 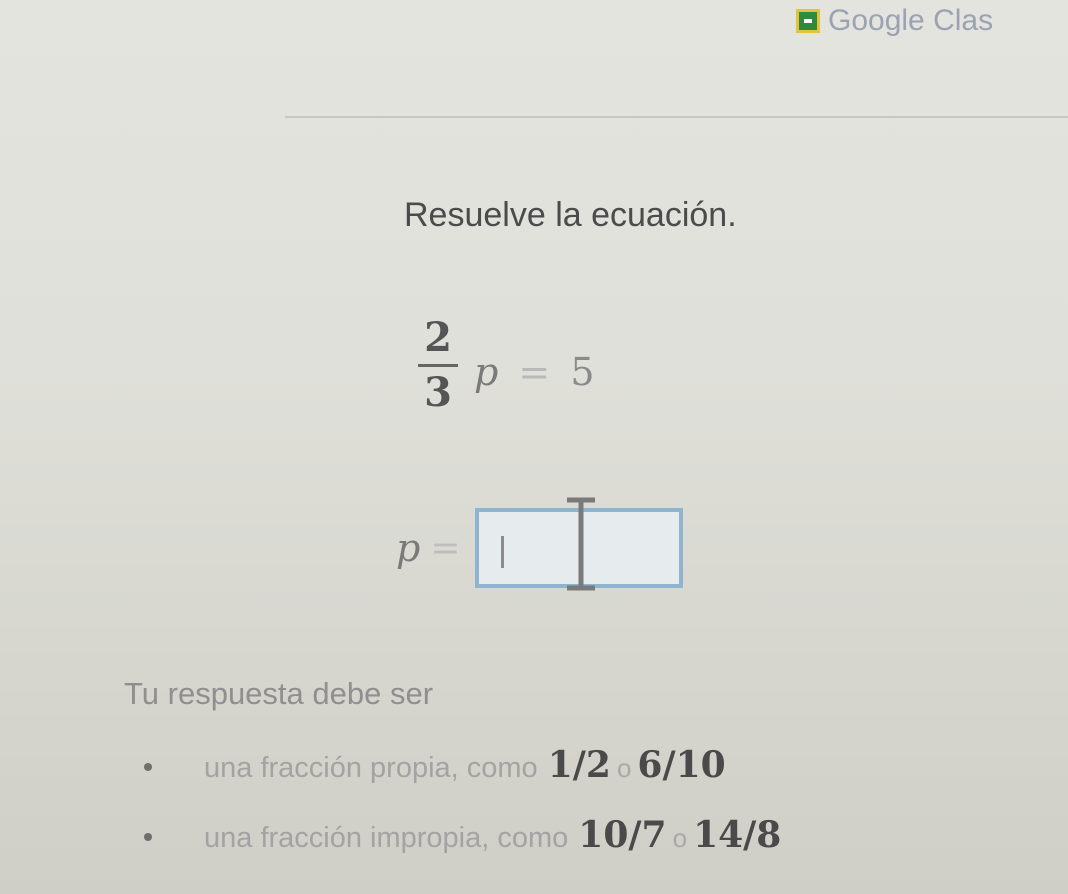 What do you see at coordinates (408, 548) in the screenshot?
I see `answer-variable: p` at bounding box center [408, 548].